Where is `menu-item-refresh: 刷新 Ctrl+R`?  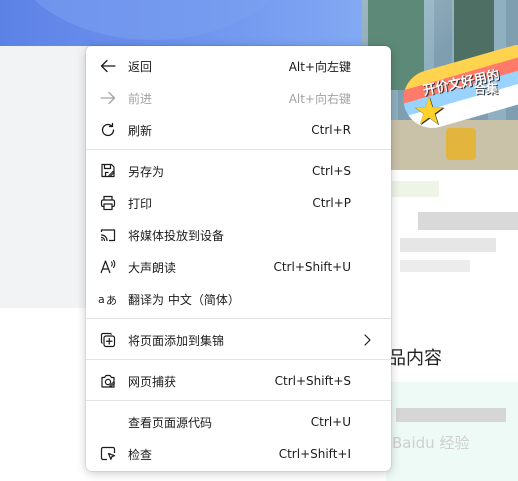 menu-item-refresh: 刷新 Ctrl+R is located at coordinates (238, 130).